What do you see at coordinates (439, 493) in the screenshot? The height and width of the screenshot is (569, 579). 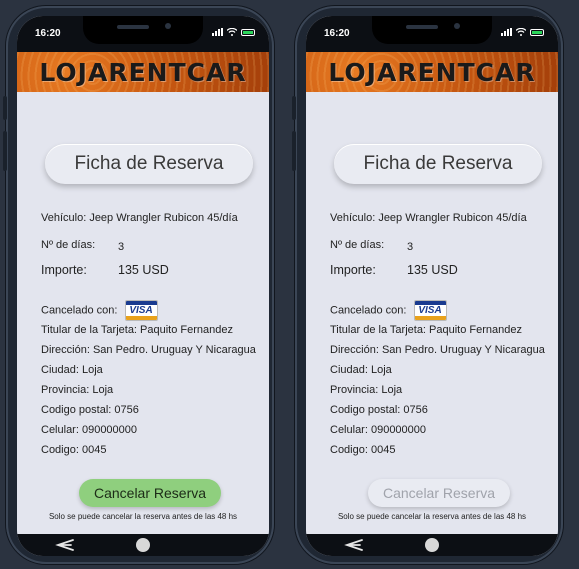 I see `cancel-reservation-button-disabled: Cancelar Reserva` at bounding box center [439, 493].